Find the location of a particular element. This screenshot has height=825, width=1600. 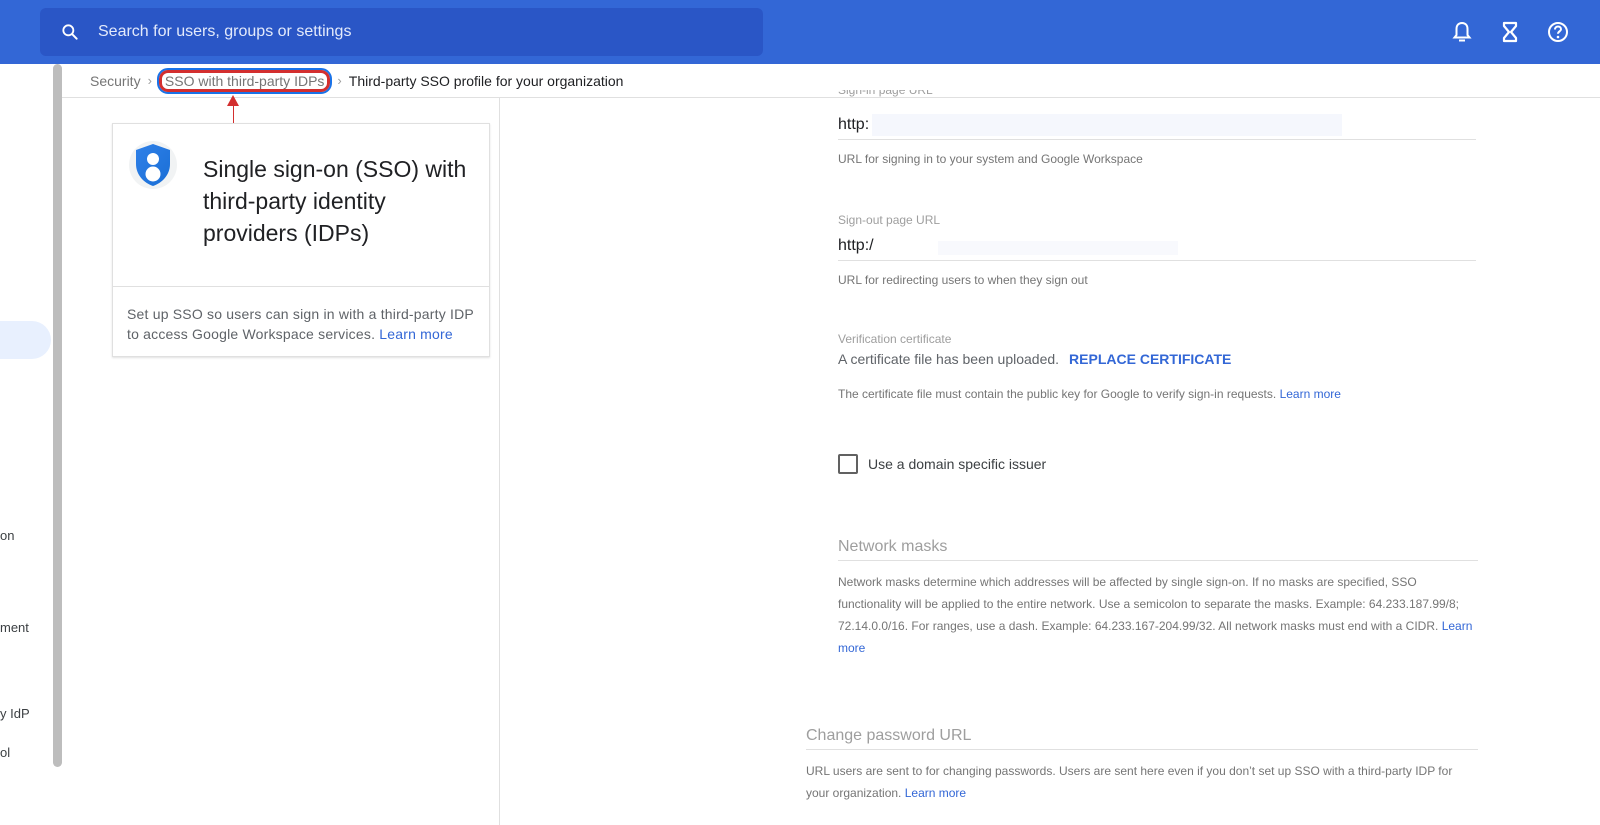

replace-certificate-button: REPLACE CERTIFICATE is located at coordinates (1150, 359).